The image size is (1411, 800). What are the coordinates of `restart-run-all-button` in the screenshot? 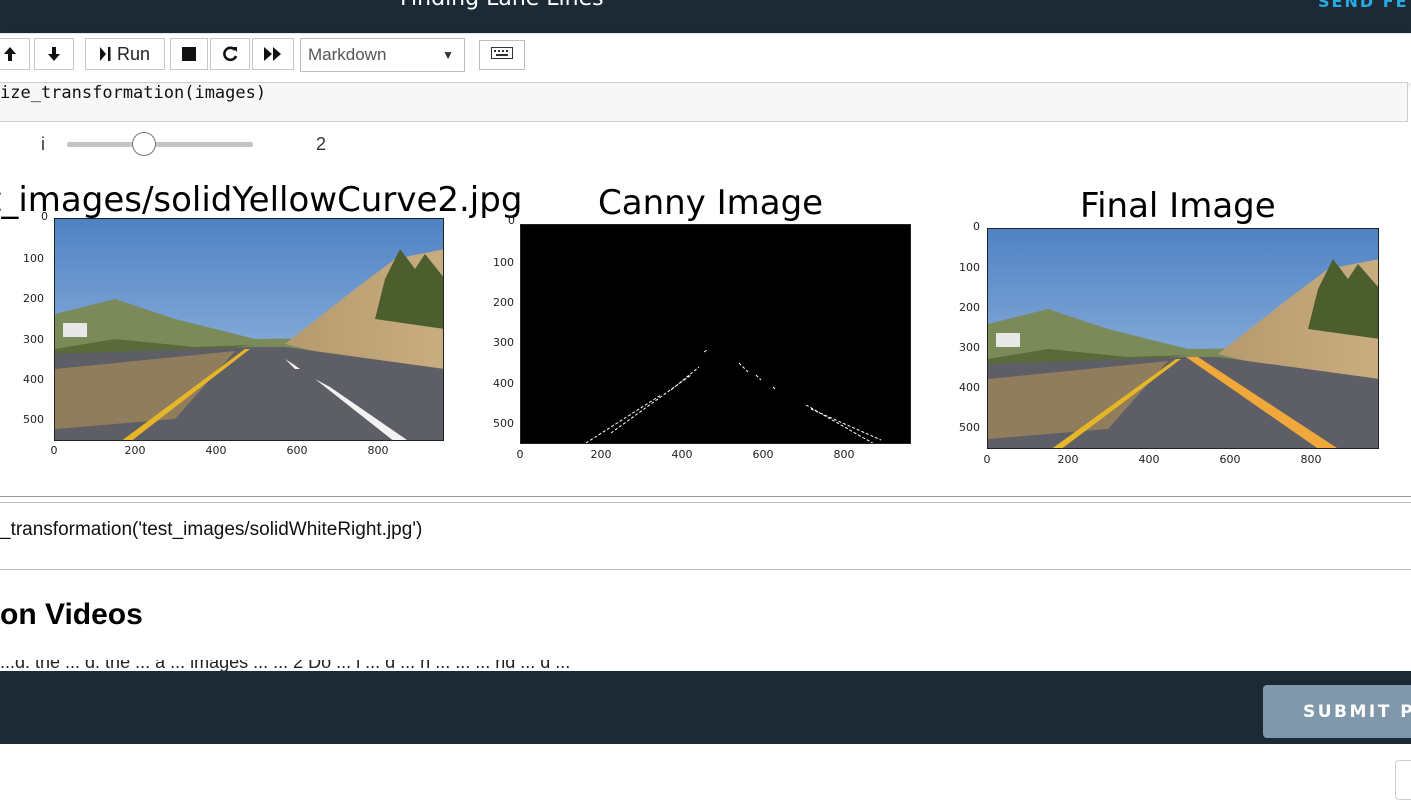 It's located at (273, 54).